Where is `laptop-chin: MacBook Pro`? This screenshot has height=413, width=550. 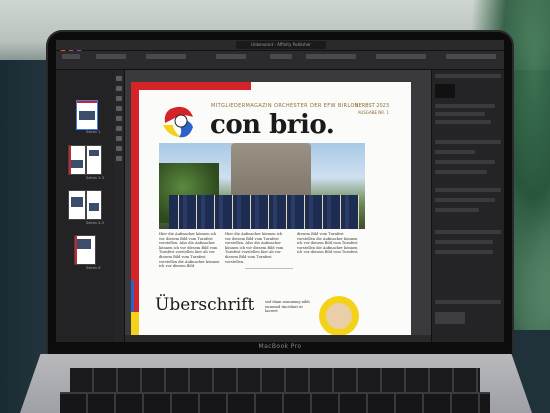
laptop-chin: MacBook Pro is located at coordinates (280, 349).